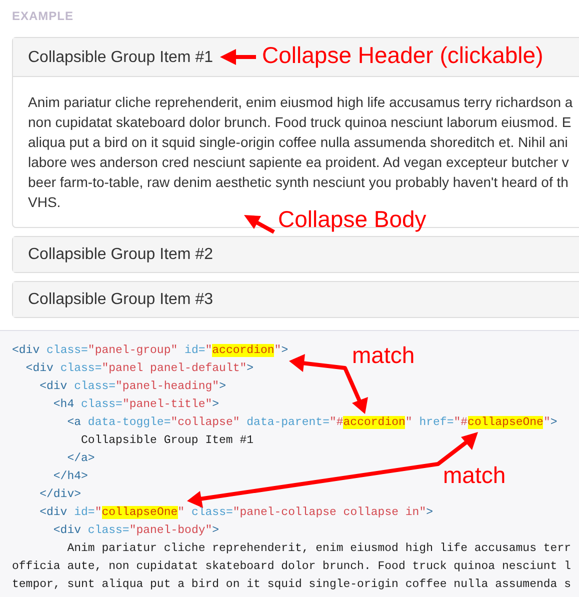  What do you see at coordinates (291, 567) in the screenshot?
I see `code-line: officia aute, non cupidatat skateboard dolor brunch. Food truck quinoa nesciunt l` at bounding box center [291, 567].